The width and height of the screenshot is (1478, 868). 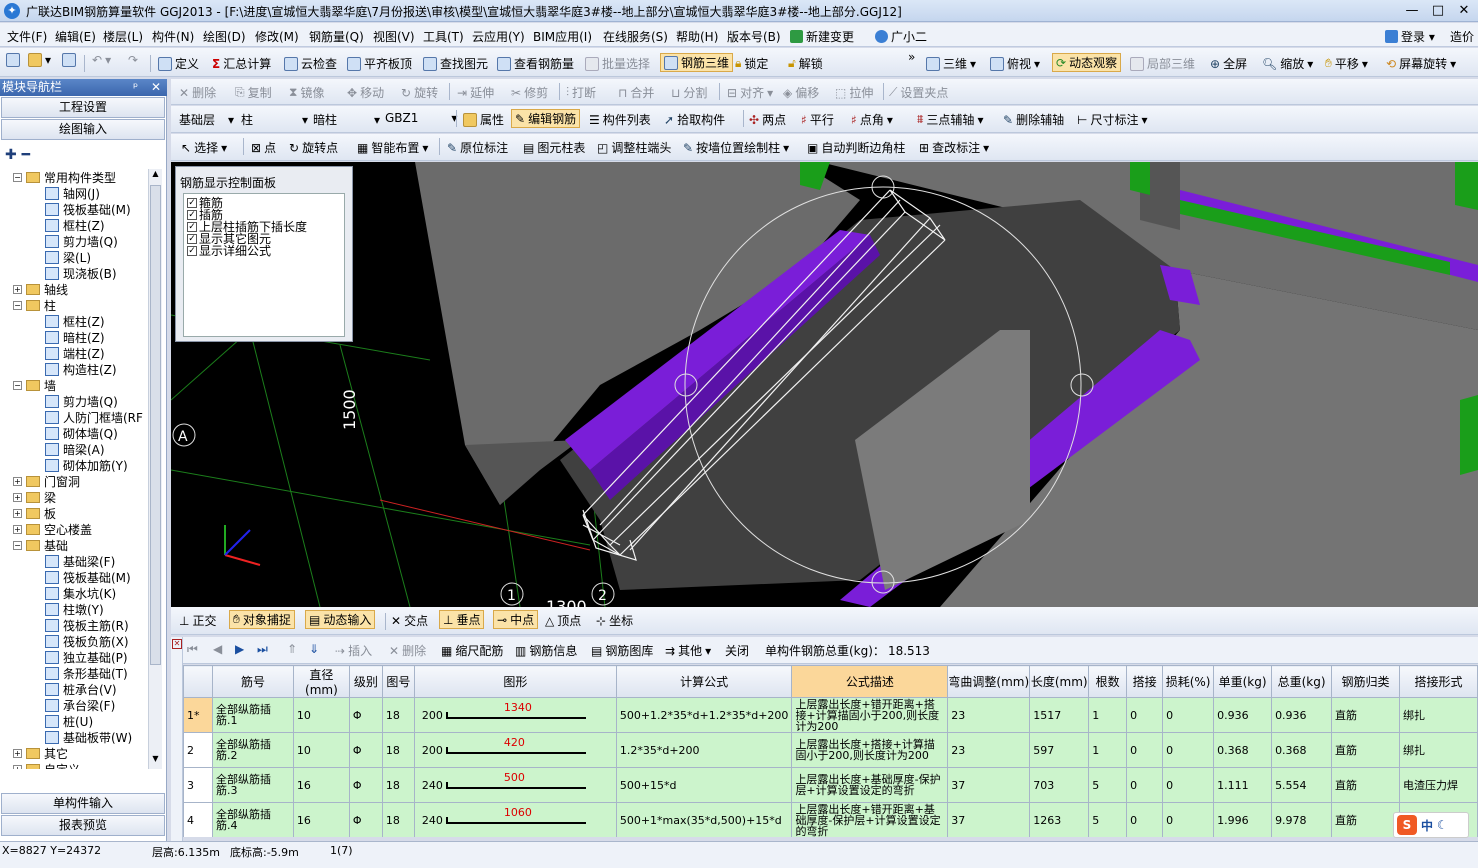 I want to click on tree-folder: − 柱, so click(x=34, y=305).